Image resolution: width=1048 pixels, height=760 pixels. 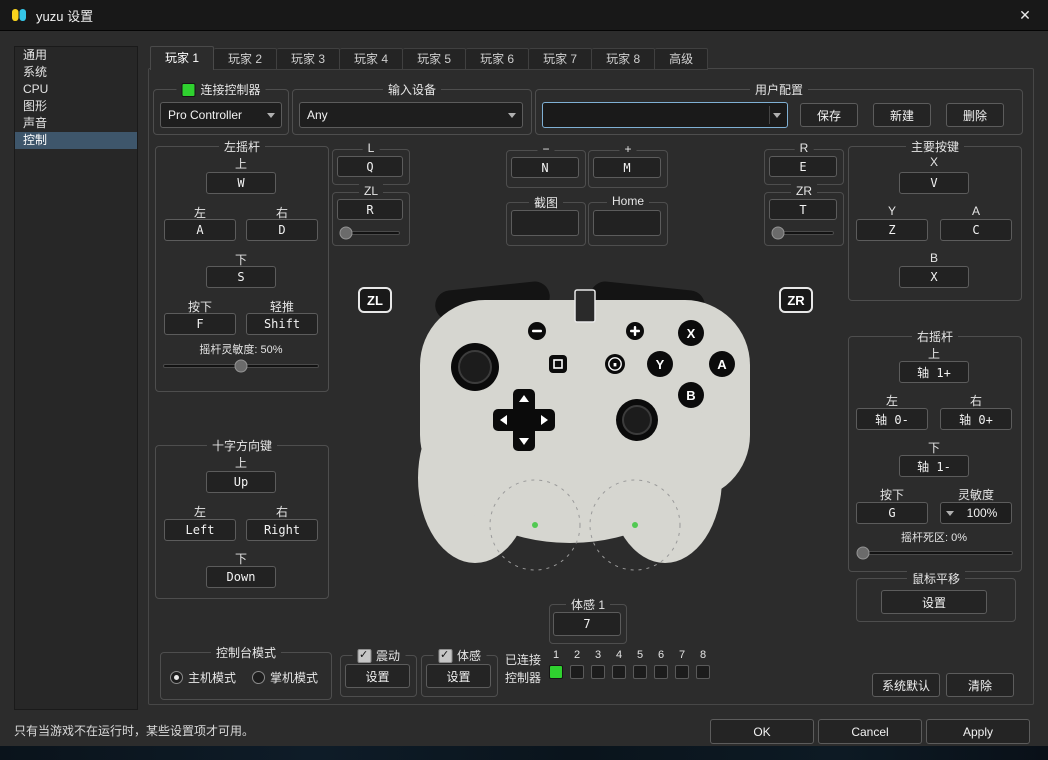 What do you see at coordinates (933, 354) in the screenshot?
I see `right-stick-up-label: 上` at bounding box center [933, 354].